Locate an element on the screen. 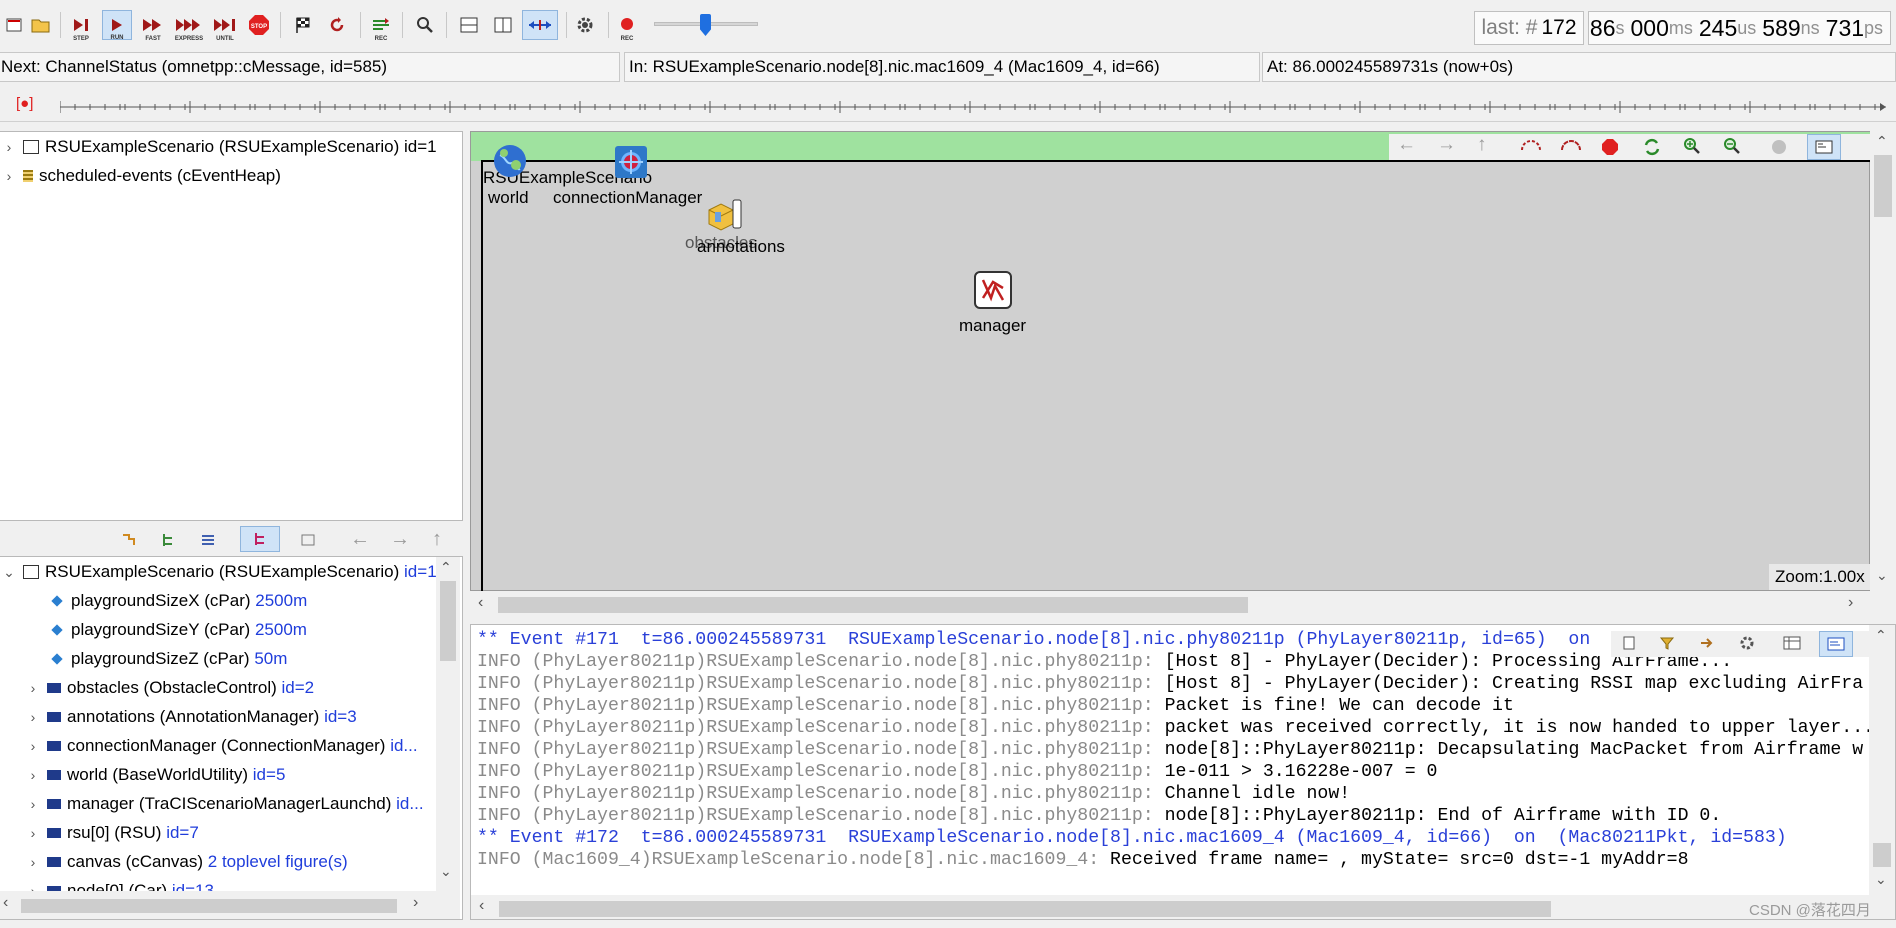  children-icon is located at coordinates (168, 542).